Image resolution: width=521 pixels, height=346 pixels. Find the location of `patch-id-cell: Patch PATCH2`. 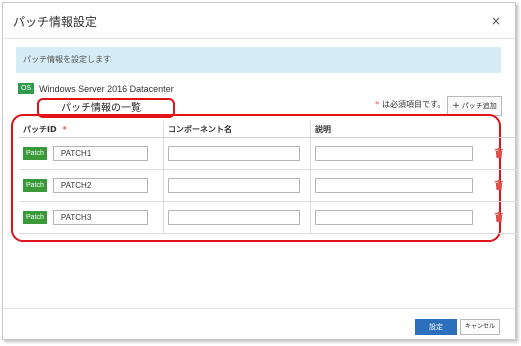

patch-id-cell: Patch PATCH2 is located at coordinates (91, 185).